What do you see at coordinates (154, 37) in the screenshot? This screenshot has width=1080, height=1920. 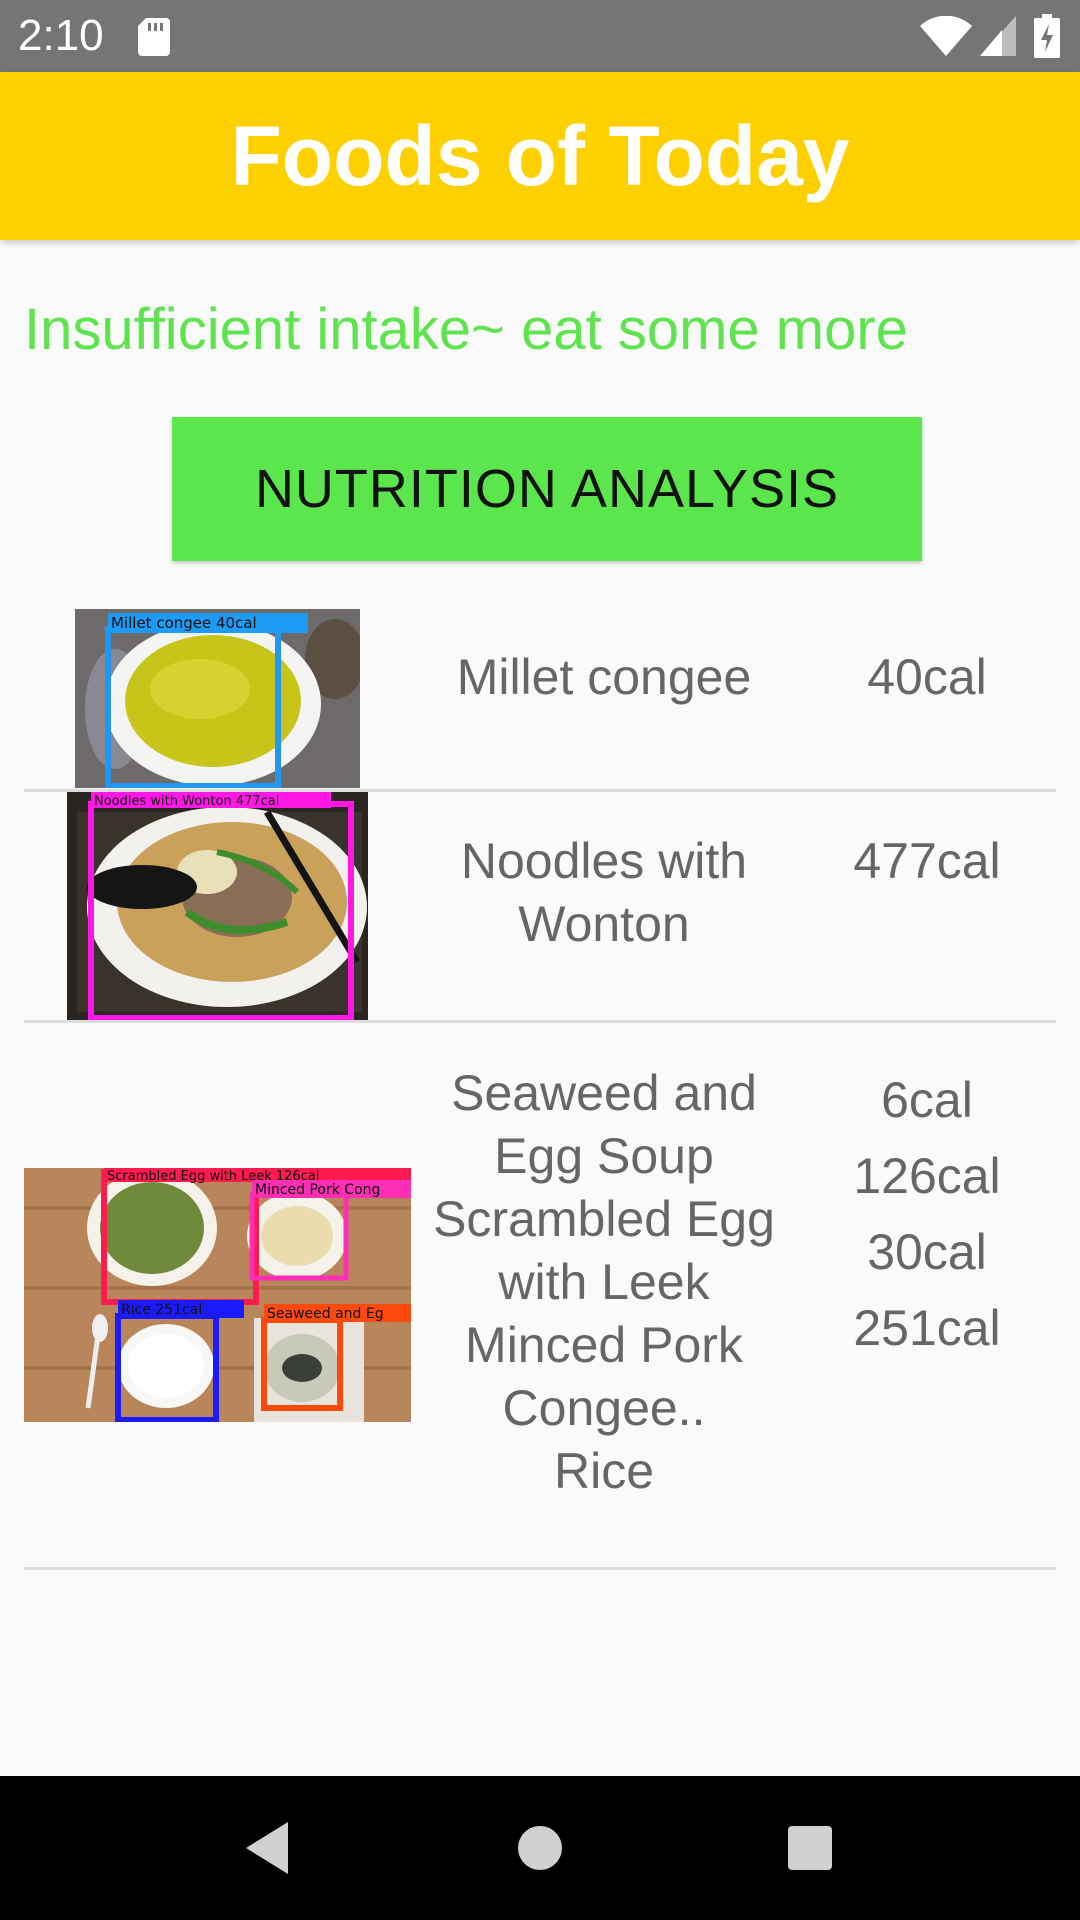 I see `sd-card-icon` at bounding box center [154, 37].